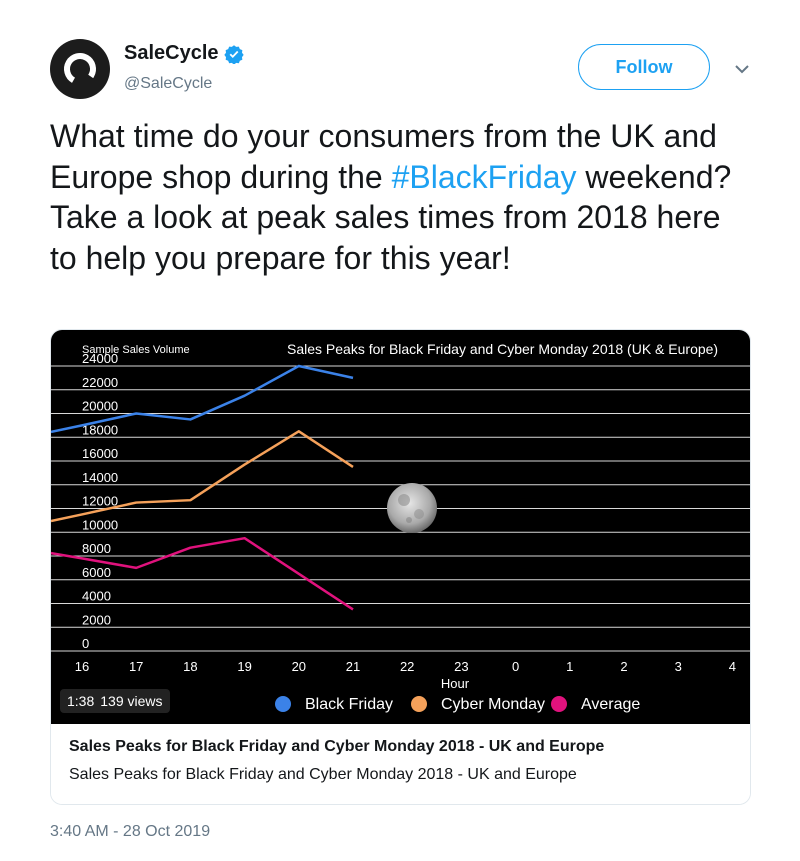 The width and height of the screenshot is (800, 861). I want to click on y-tick-label: 8000, so click(96, 548).